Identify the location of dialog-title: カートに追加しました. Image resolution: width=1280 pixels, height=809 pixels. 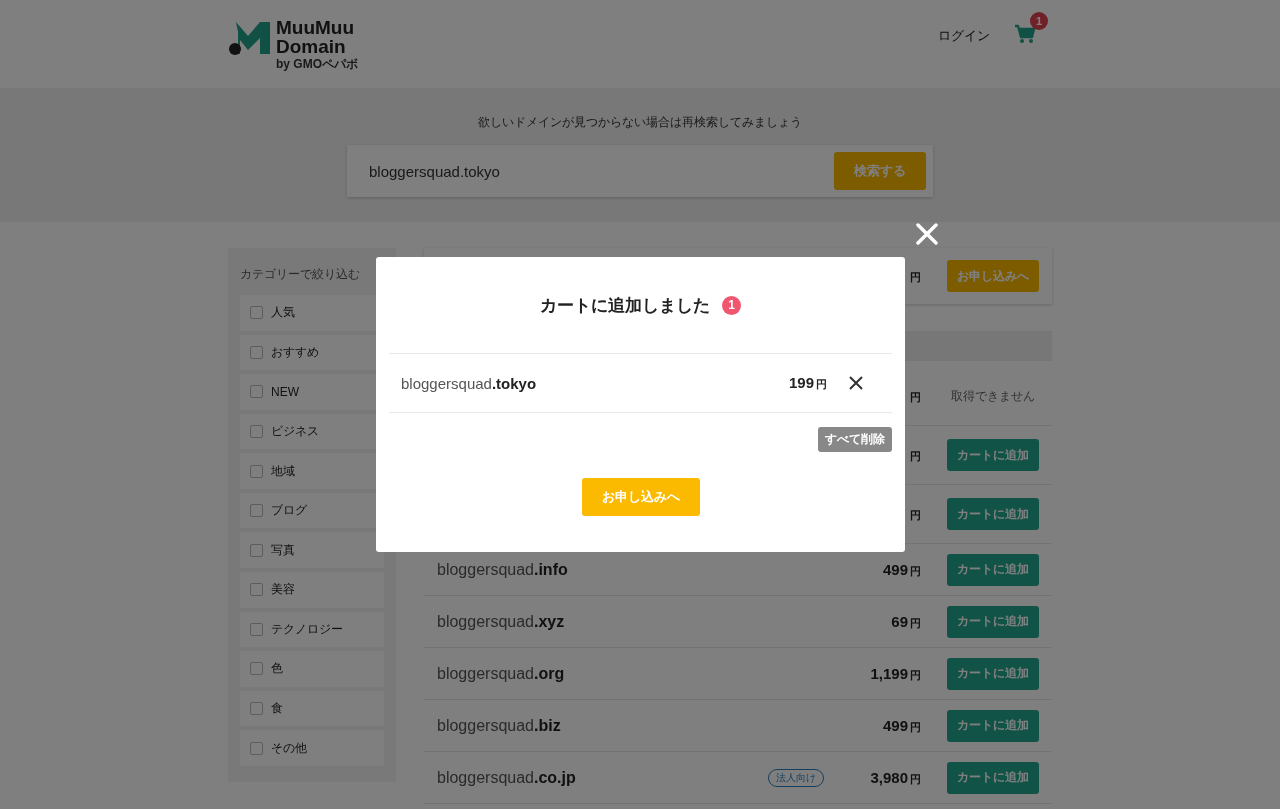
(625, 305).